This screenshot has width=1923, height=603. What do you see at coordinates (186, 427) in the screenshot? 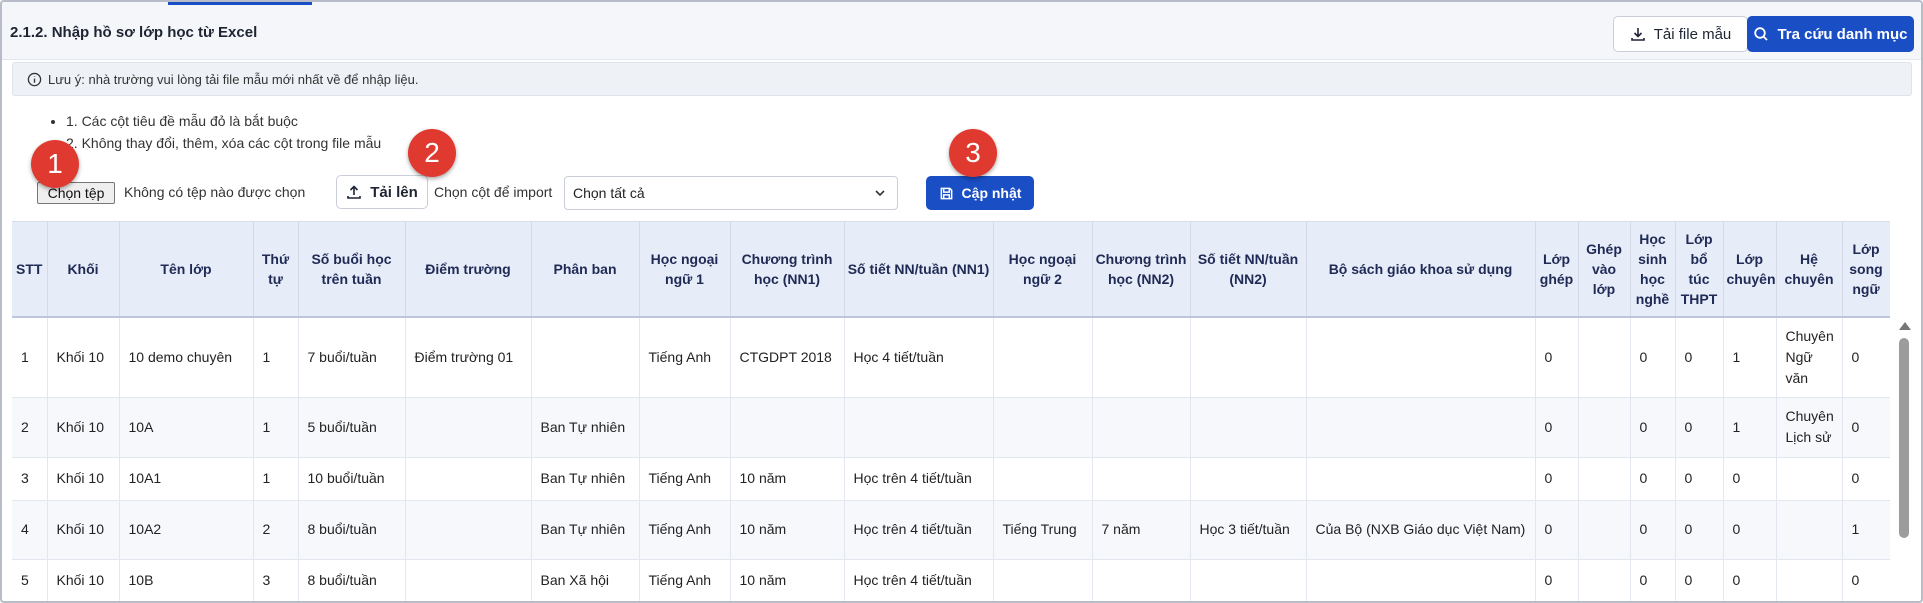
I see `table-cell: 10A` at bounding box center [186, 427].